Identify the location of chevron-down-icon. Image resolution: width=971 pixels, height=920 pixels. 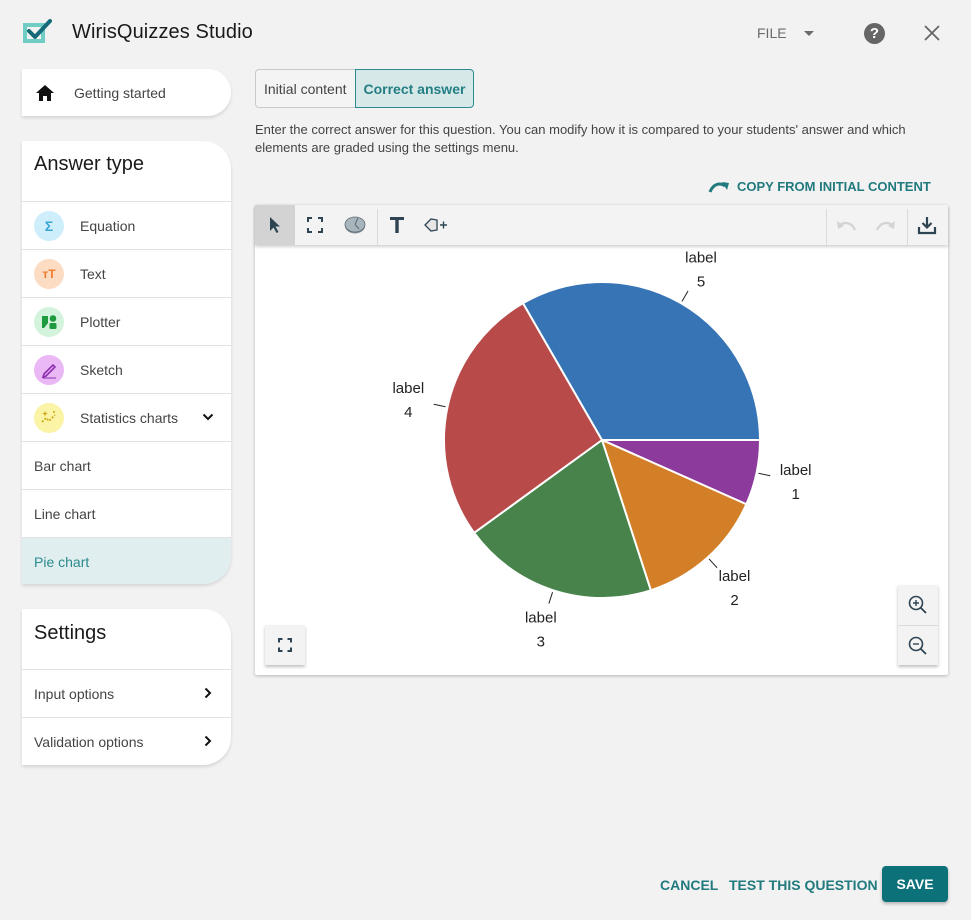
(208, 417).